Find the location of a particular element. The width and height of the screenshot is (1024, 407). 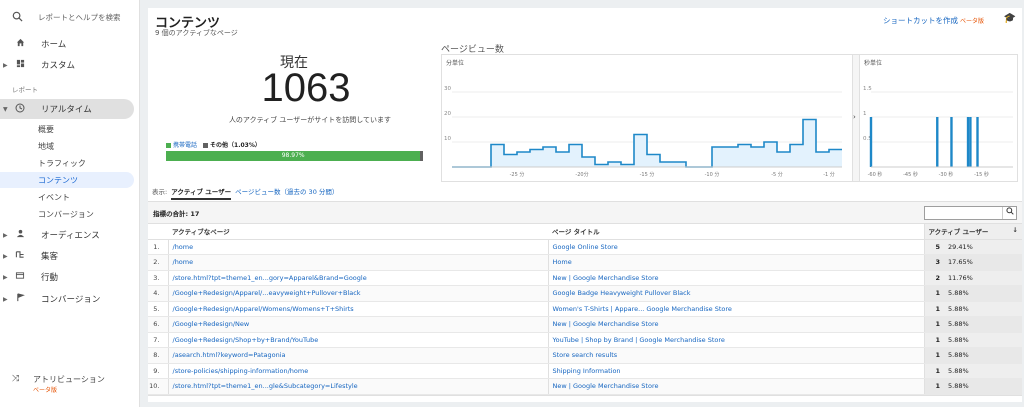

sidebar-subitem-conversions: コンバージョン is located at coordinates (66, 214).